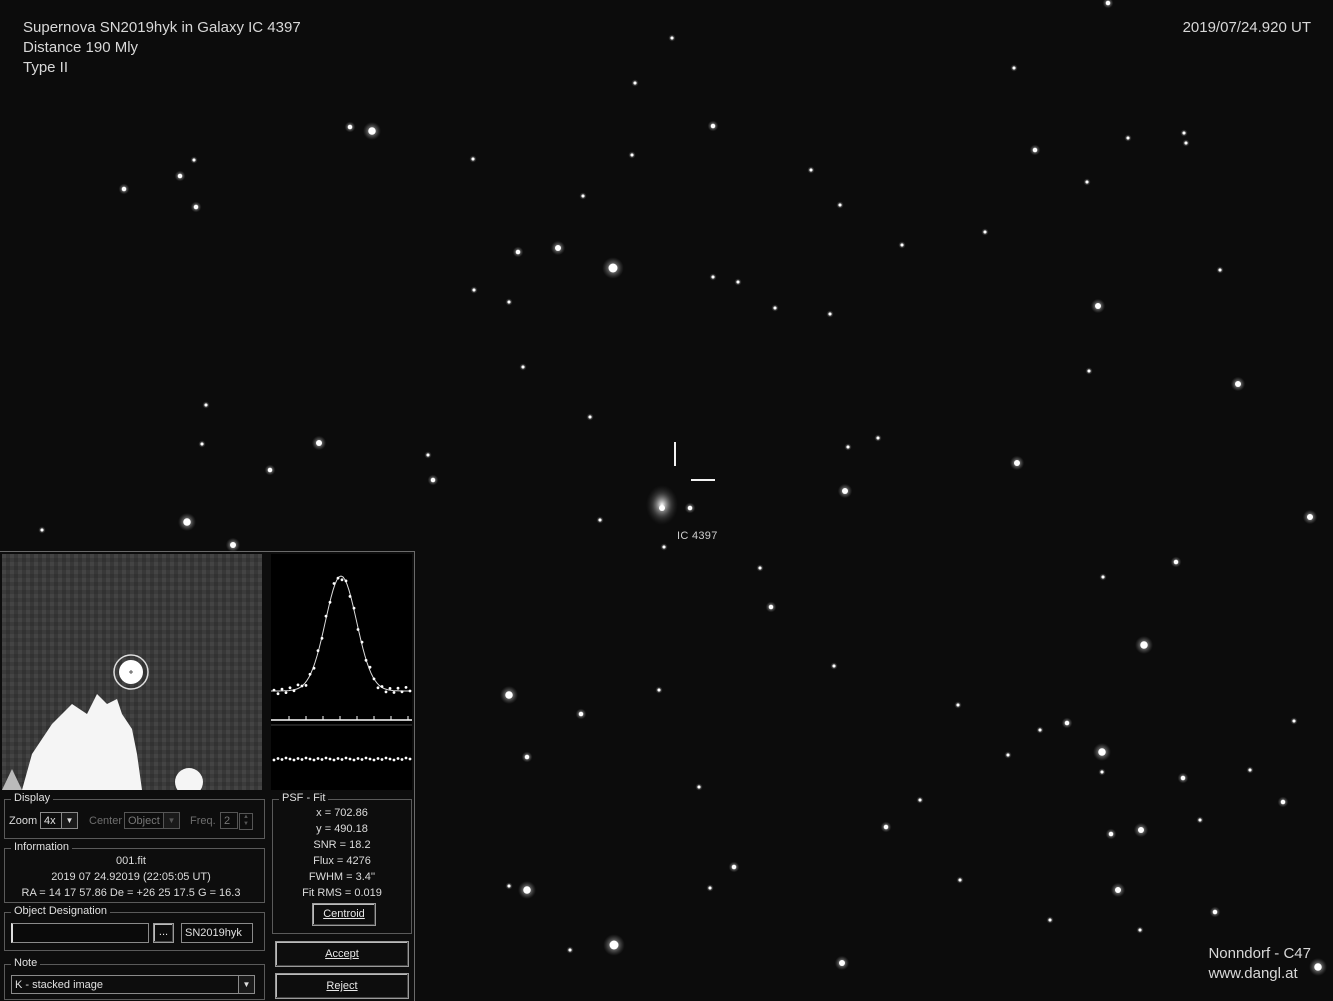 The image size is (1333, 1001). Describe the element at coordinates (703, 480) in the screenshot. I see `supernova-marker-horizontal` at that location.